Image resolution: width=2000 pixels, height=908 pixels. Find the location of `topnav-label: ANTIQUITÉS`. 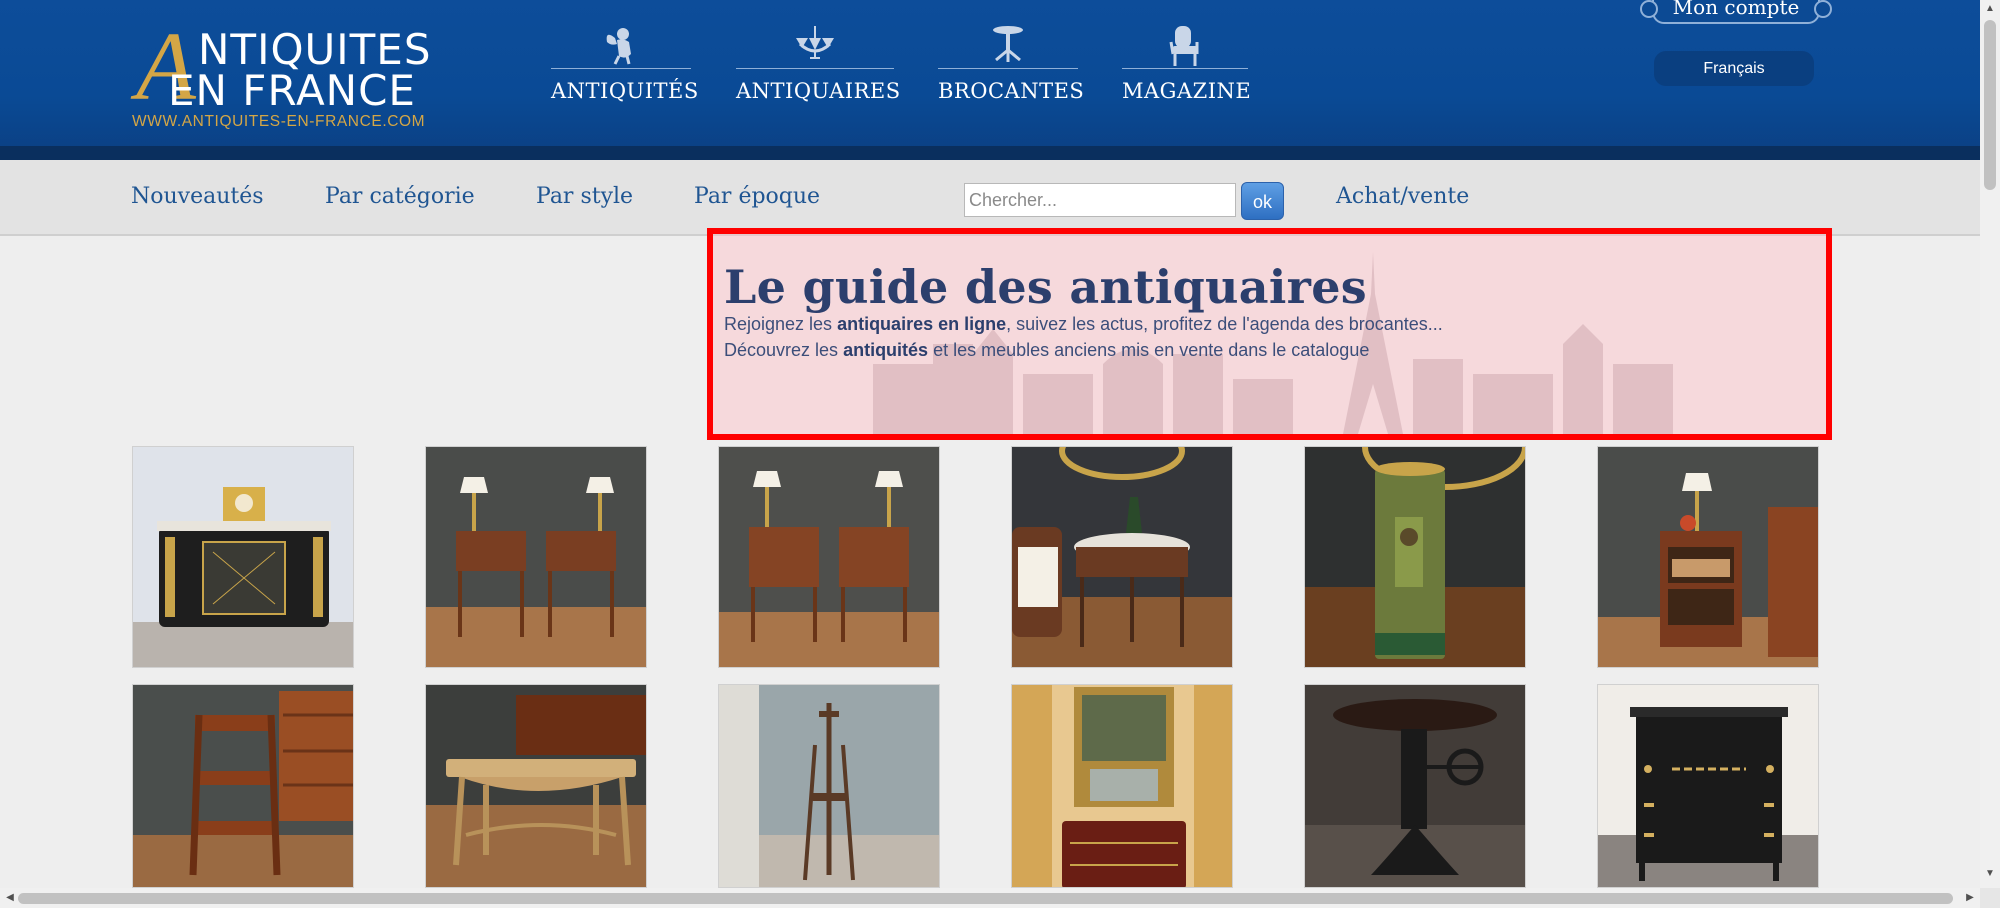

topnav-label: ANTIQUITÉS is located at coordinates (625, 91).